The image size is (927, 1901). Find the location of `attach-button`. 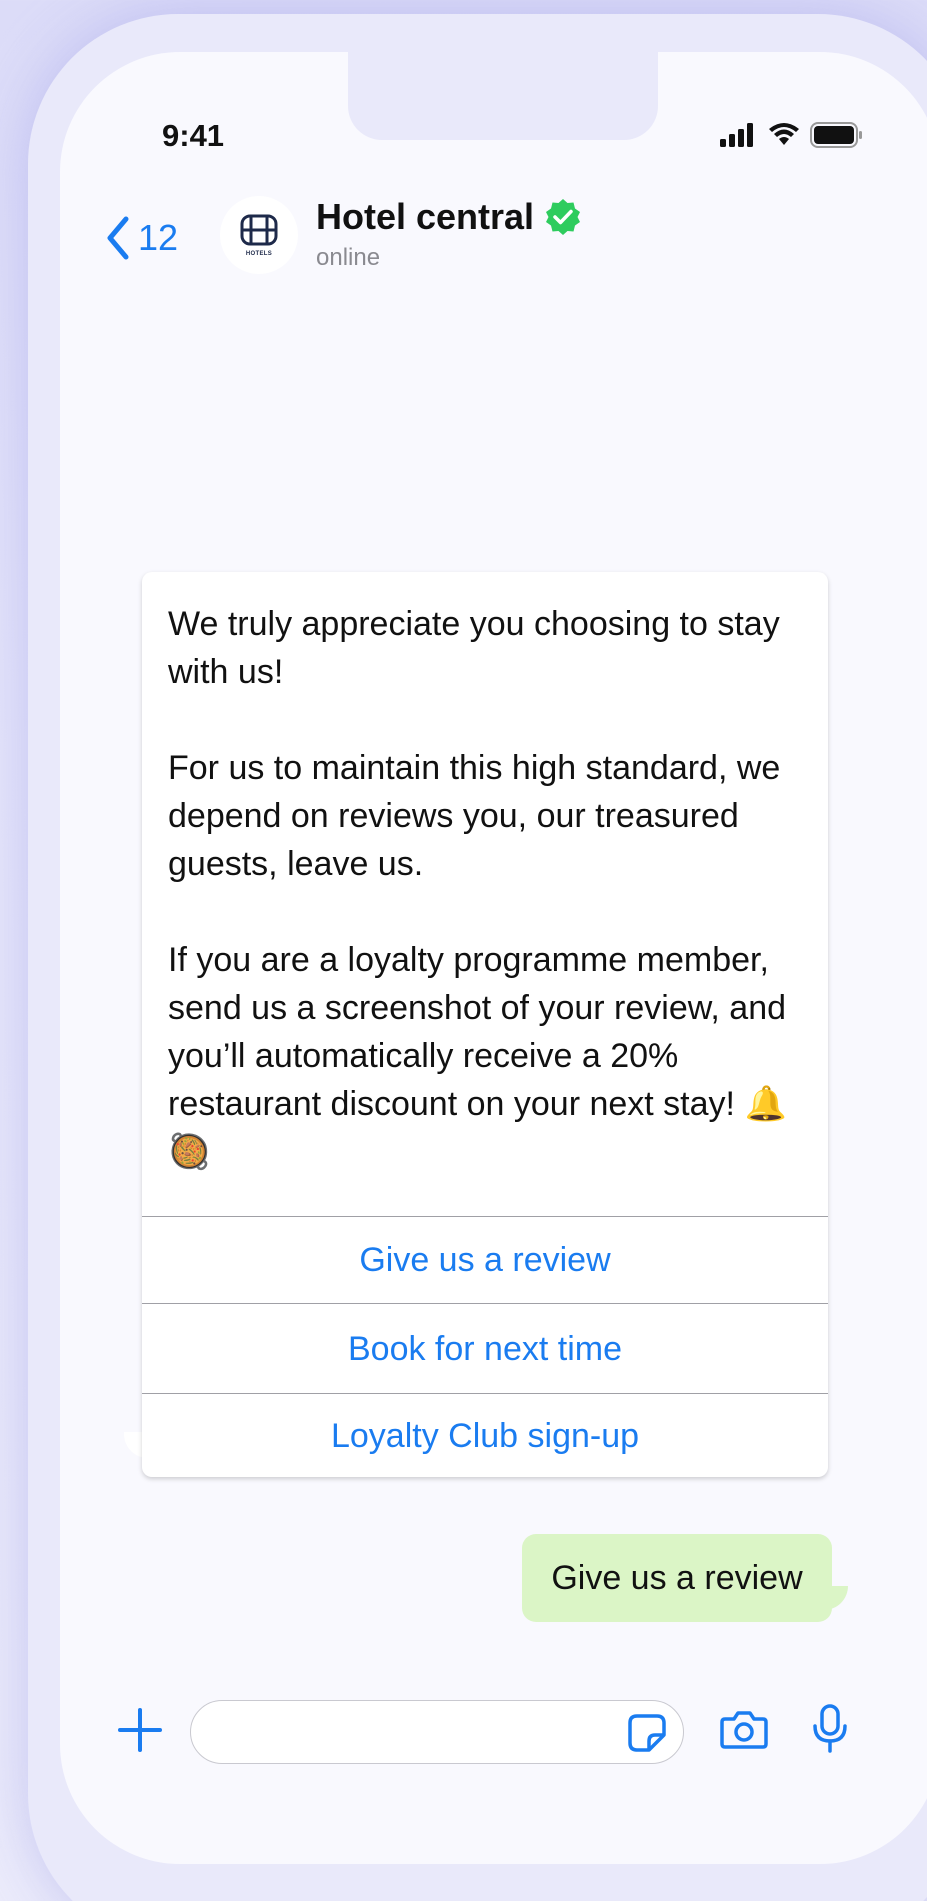

attach-button is located at coordinates (140, 1732).